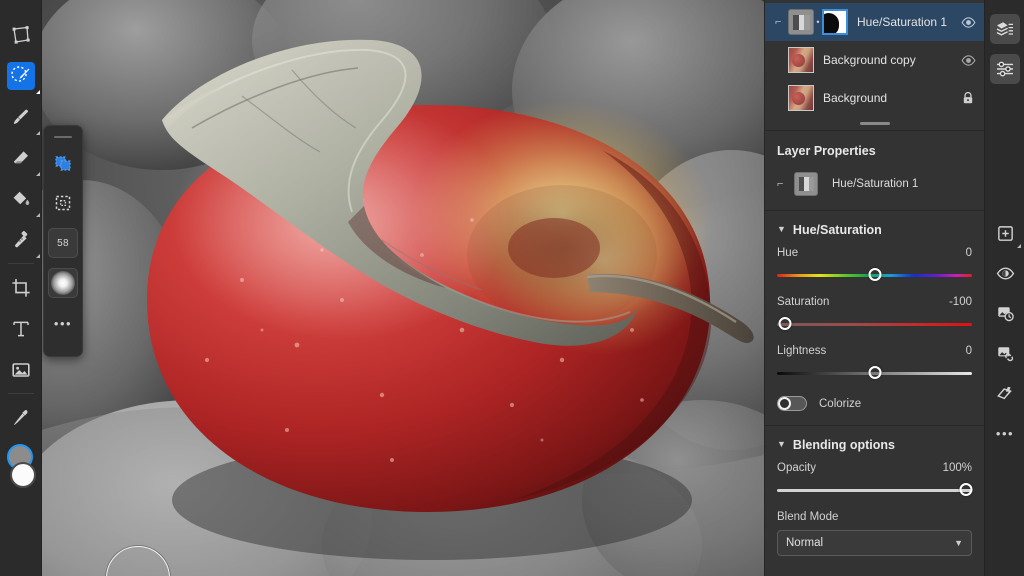  I want to click on hue-slider-value: 0, so click(968, 253).